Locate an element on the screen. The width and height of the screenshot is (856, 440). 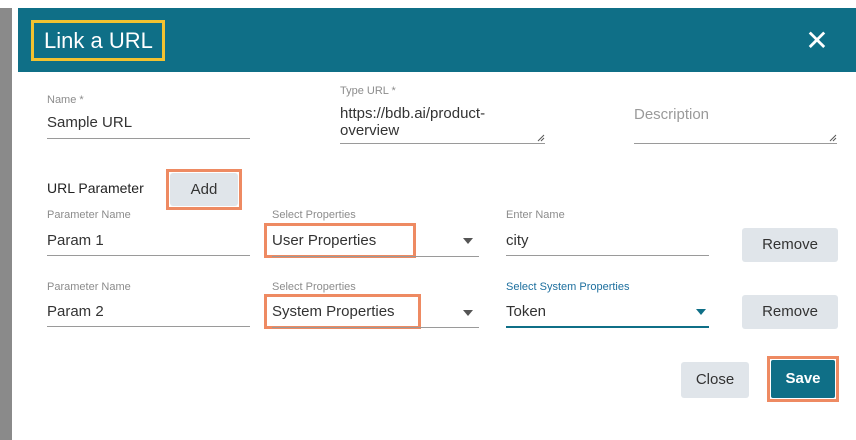
name-input: Sample URL is located at coordinates (89, 122).